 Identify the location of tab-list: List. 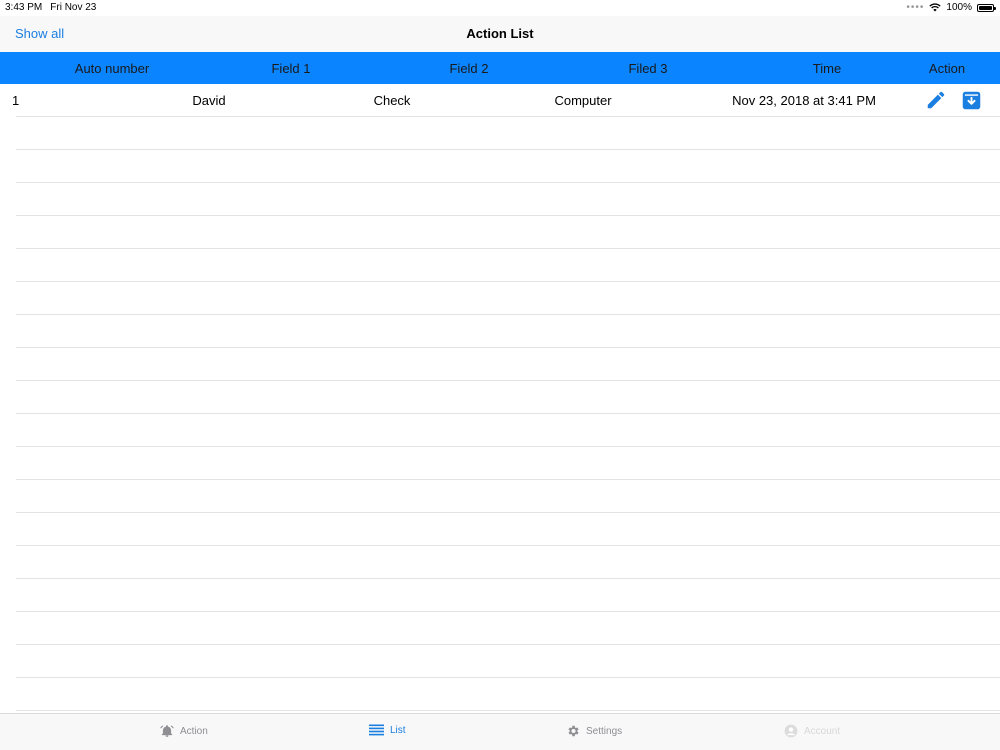
(387, 730).